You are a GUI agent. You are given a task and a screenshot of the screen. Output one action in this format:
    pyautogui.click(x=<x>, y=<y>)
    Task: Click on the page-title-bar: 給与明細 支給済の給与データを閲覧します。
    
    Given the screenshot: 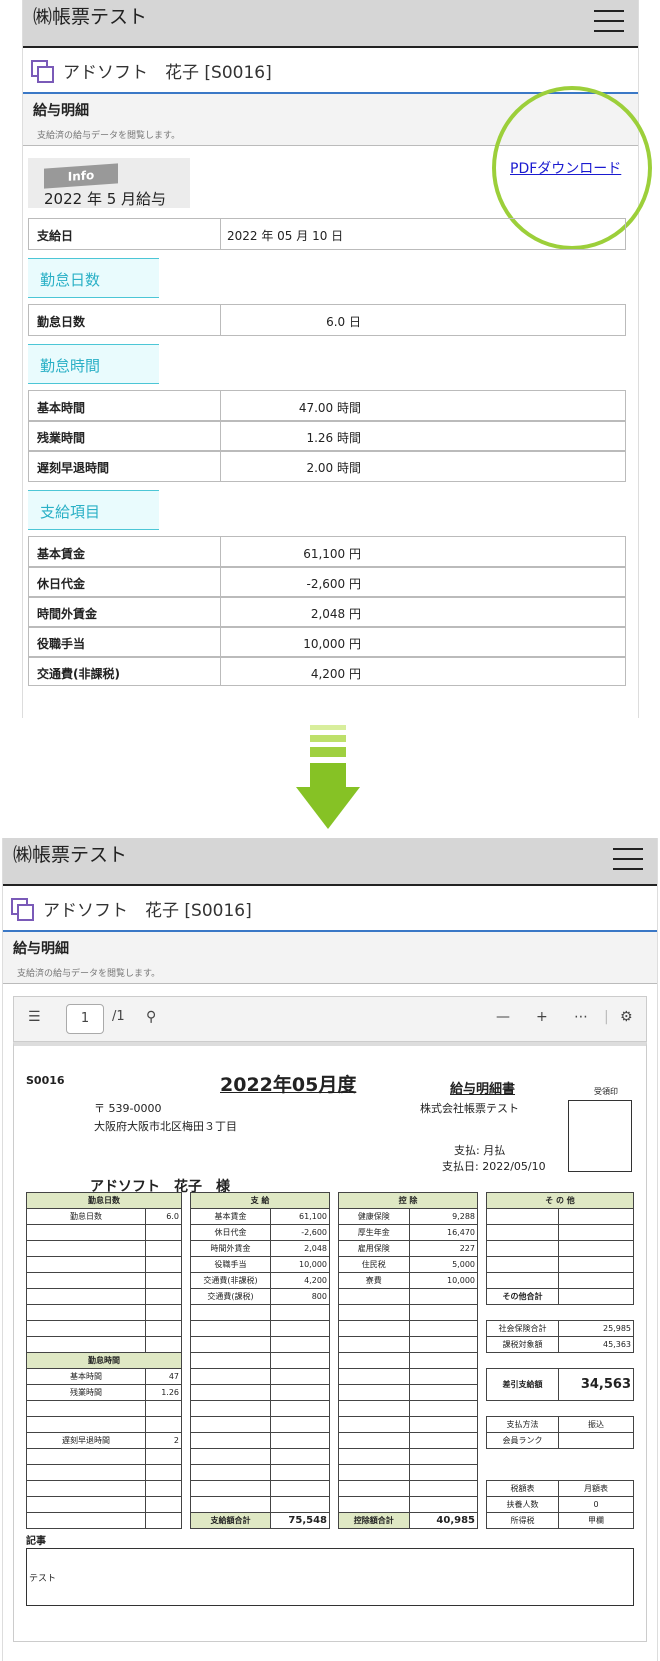 What is the action you would take?
    pyautogui.click(x=330, y=958)
    